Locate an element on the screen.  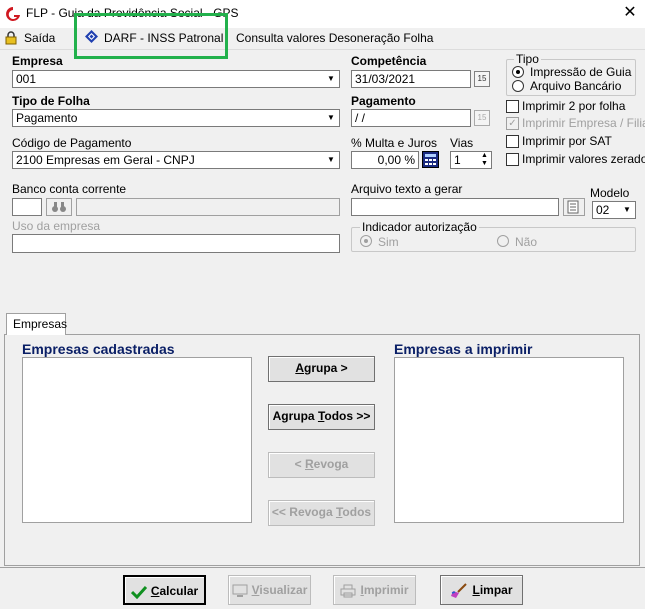
revoga-todos-button: << Revoga Todos is located at coordinates (321, 513).